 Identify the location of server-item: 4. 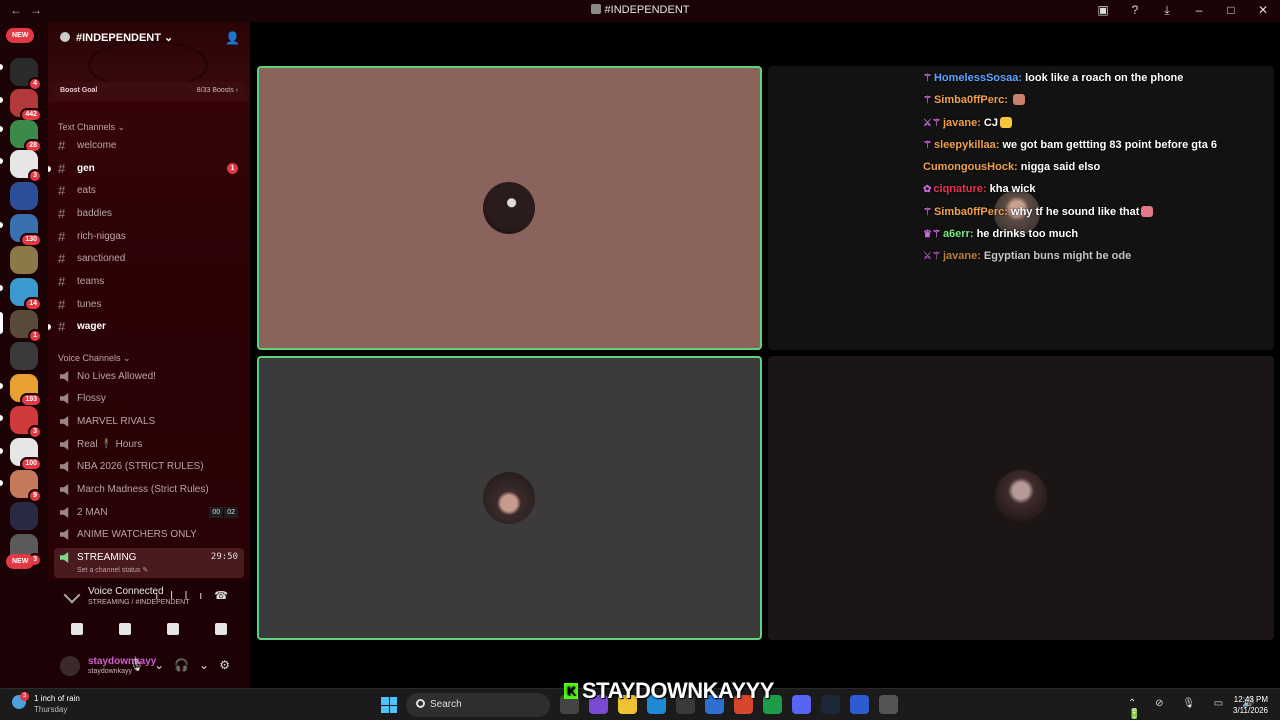
(26, 74).